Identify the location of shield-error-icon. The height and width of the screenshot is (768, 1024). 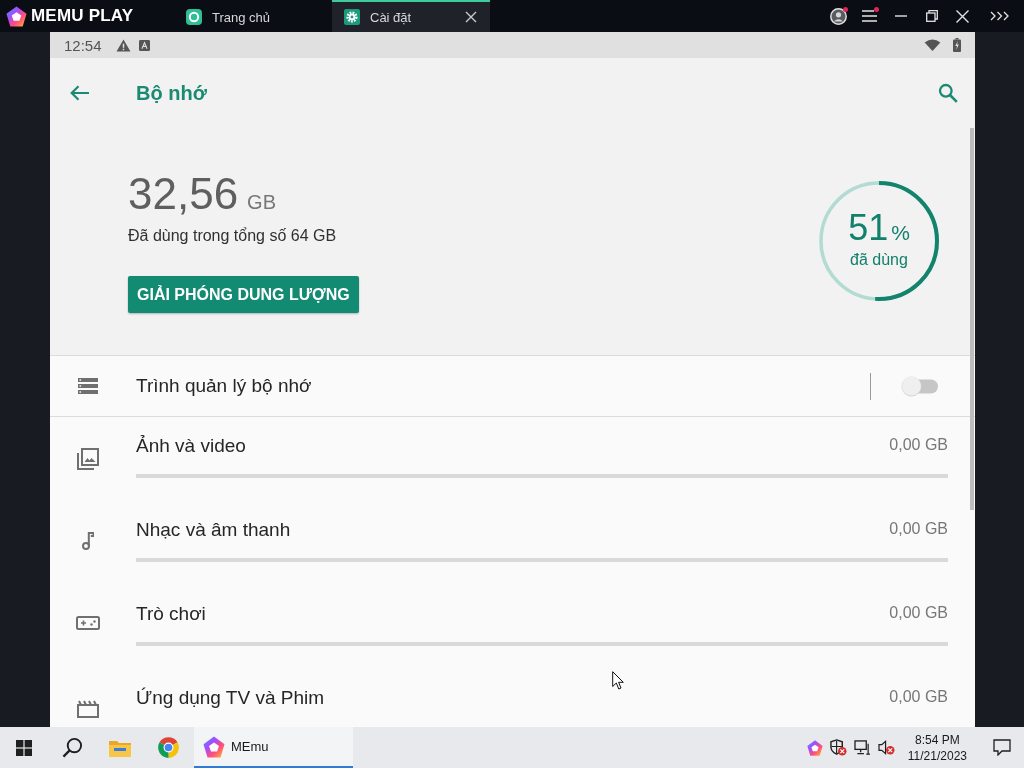
(838, 747).